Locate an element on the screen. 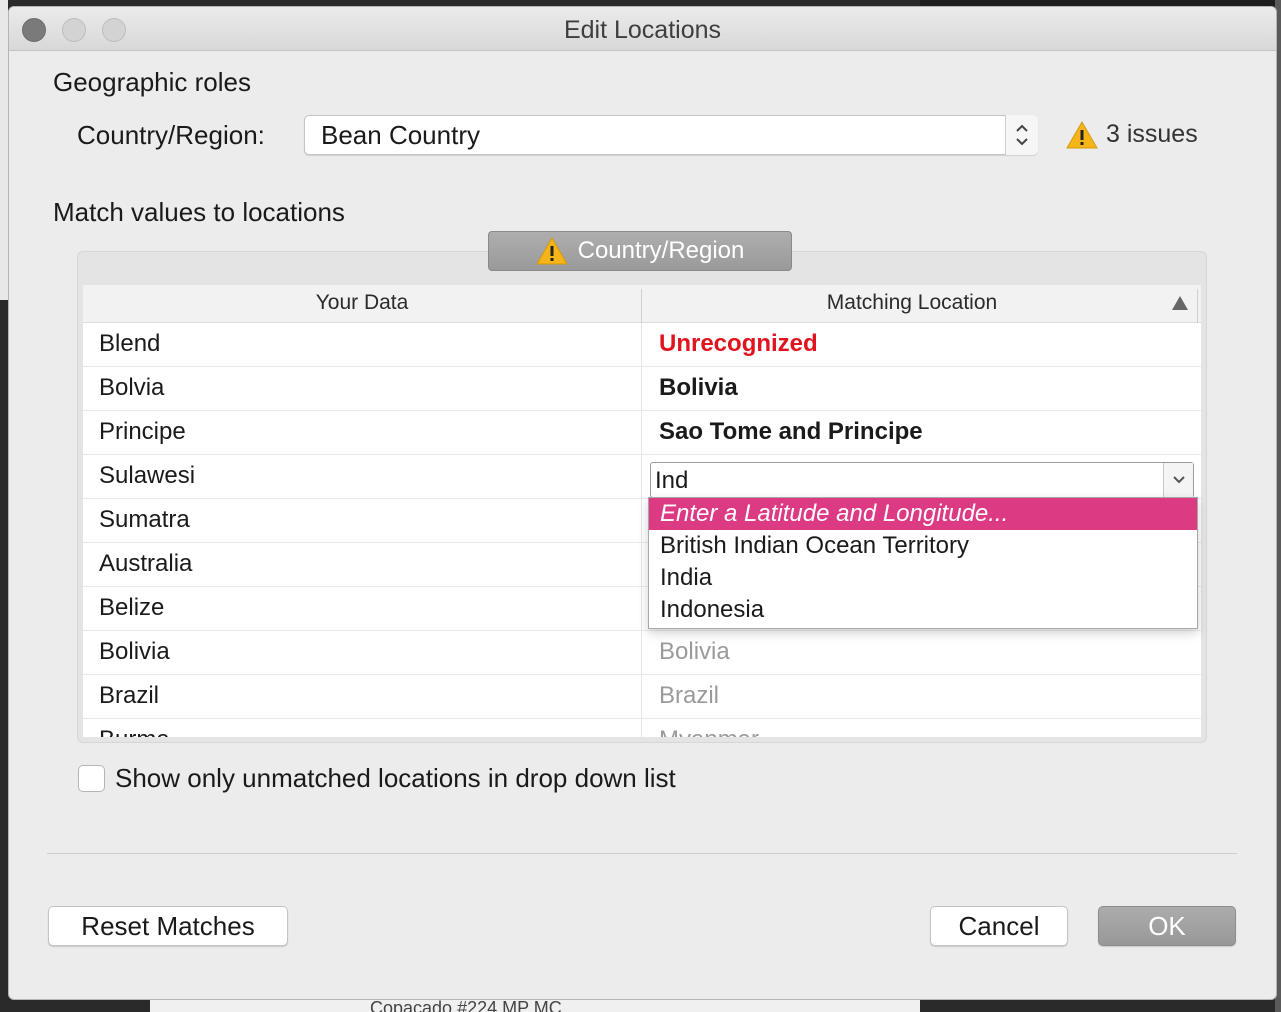  dropdown-option: British Indian Ocean Territory is located at coordinates (923, 546).